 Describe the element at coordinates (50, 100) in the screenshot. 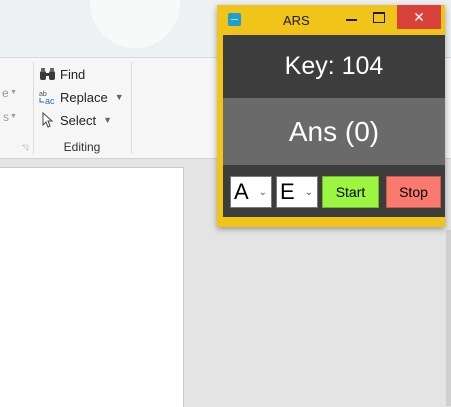

I see `svg-text: ac` at that location.